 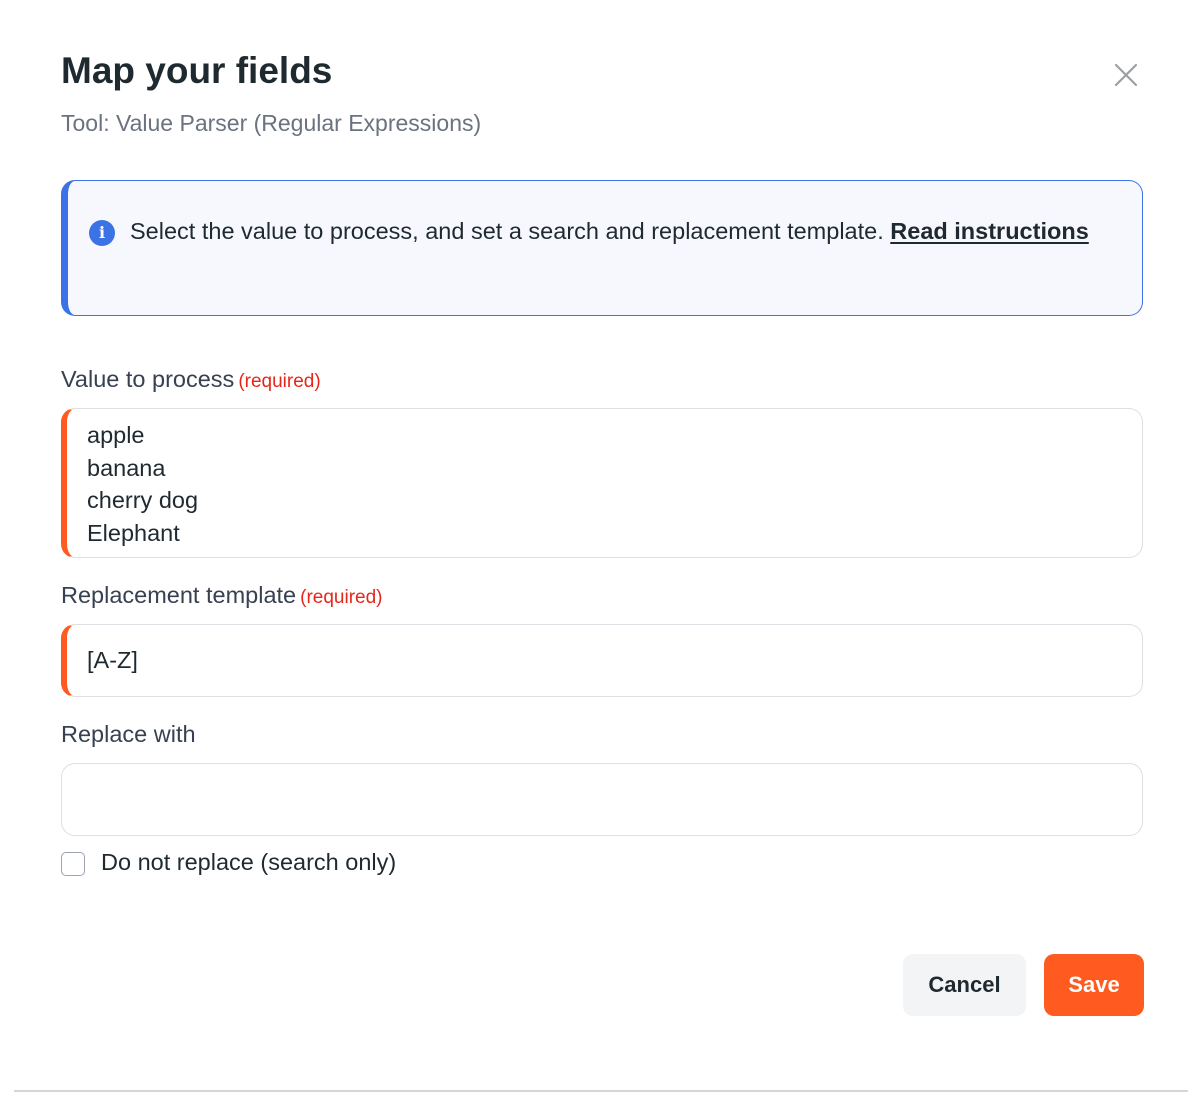 What do you see at coordinates (602, 248) in the screenshot?
I see `info-banner` at bounding box center [602, 248].